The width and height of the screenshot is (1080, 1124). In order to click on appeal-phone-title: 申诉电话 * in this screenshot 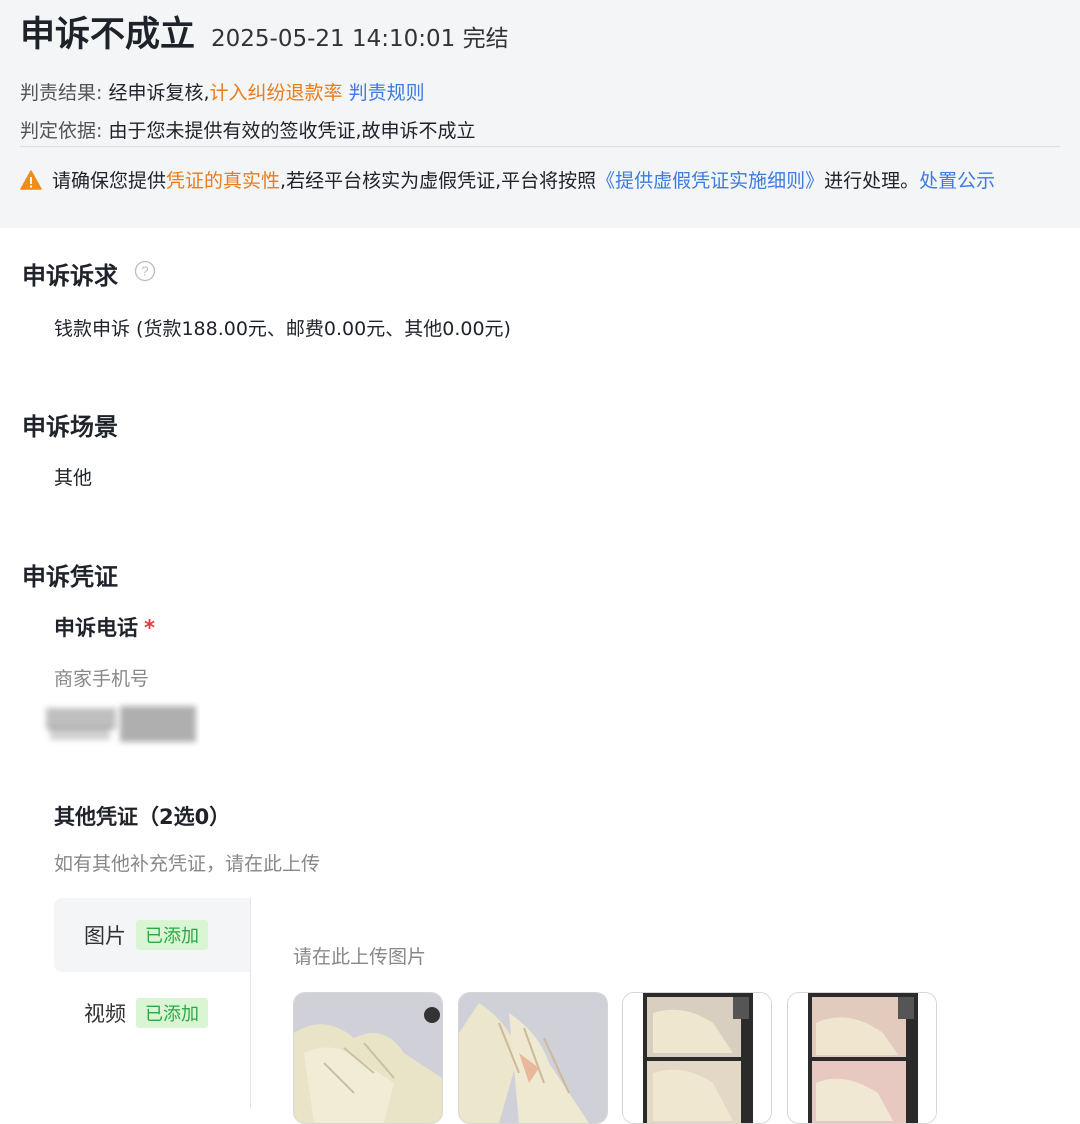, I will do `click(104, 627)`.